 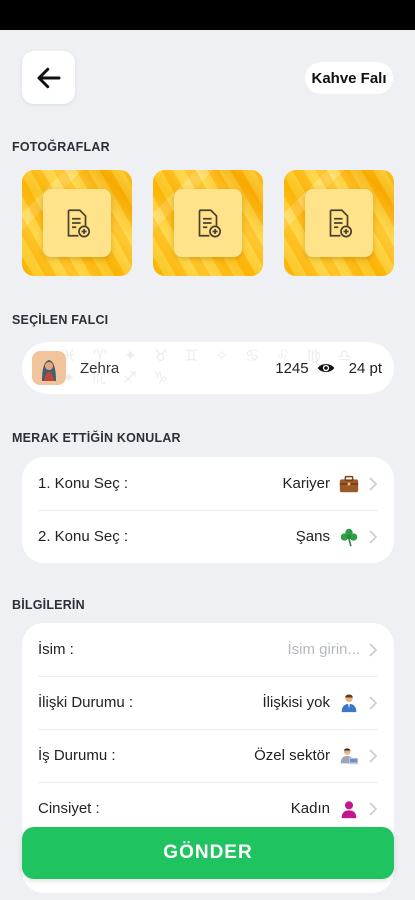 I want to click on eye-icon, so click(x=325, y=368).